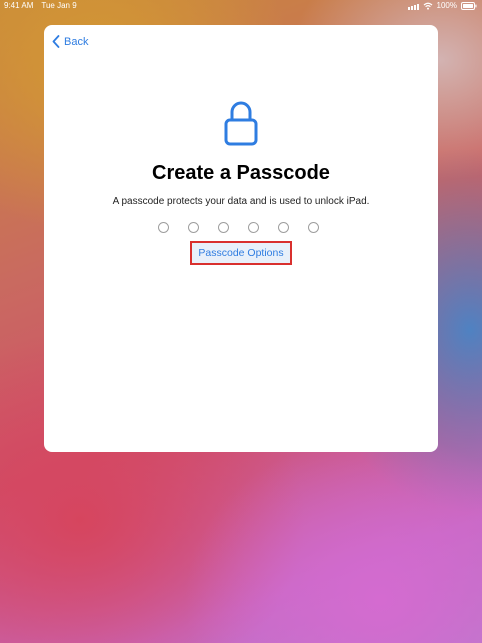 This screenshot has height=643, width=482. I want to click on battery-icon, so click(469, 6).